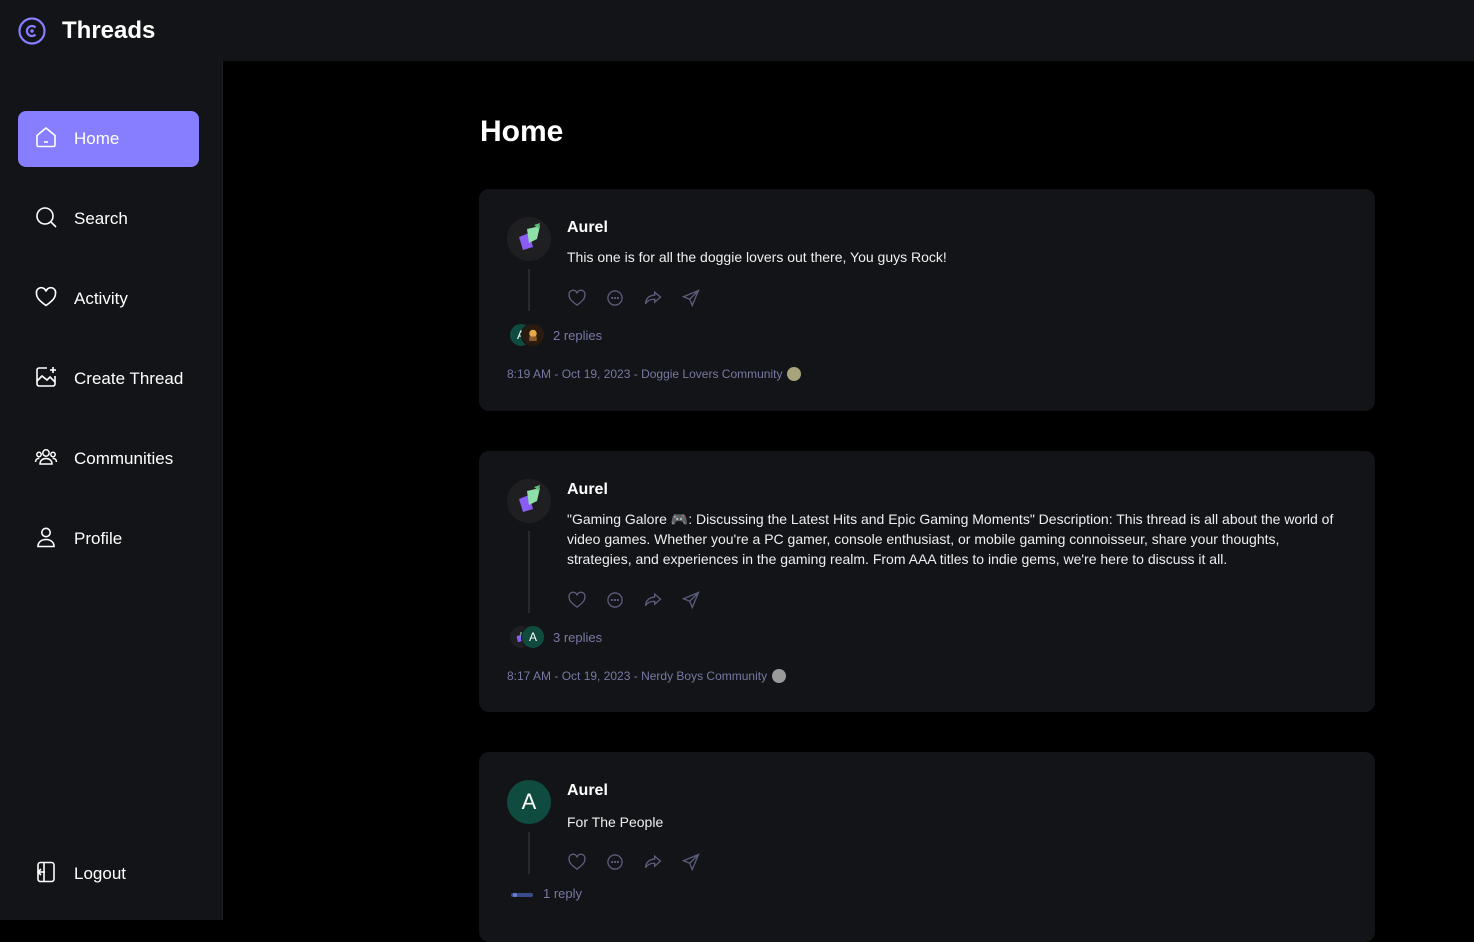 The image size is (1474, 942). I want to click on create-icon, so click(46, 379).